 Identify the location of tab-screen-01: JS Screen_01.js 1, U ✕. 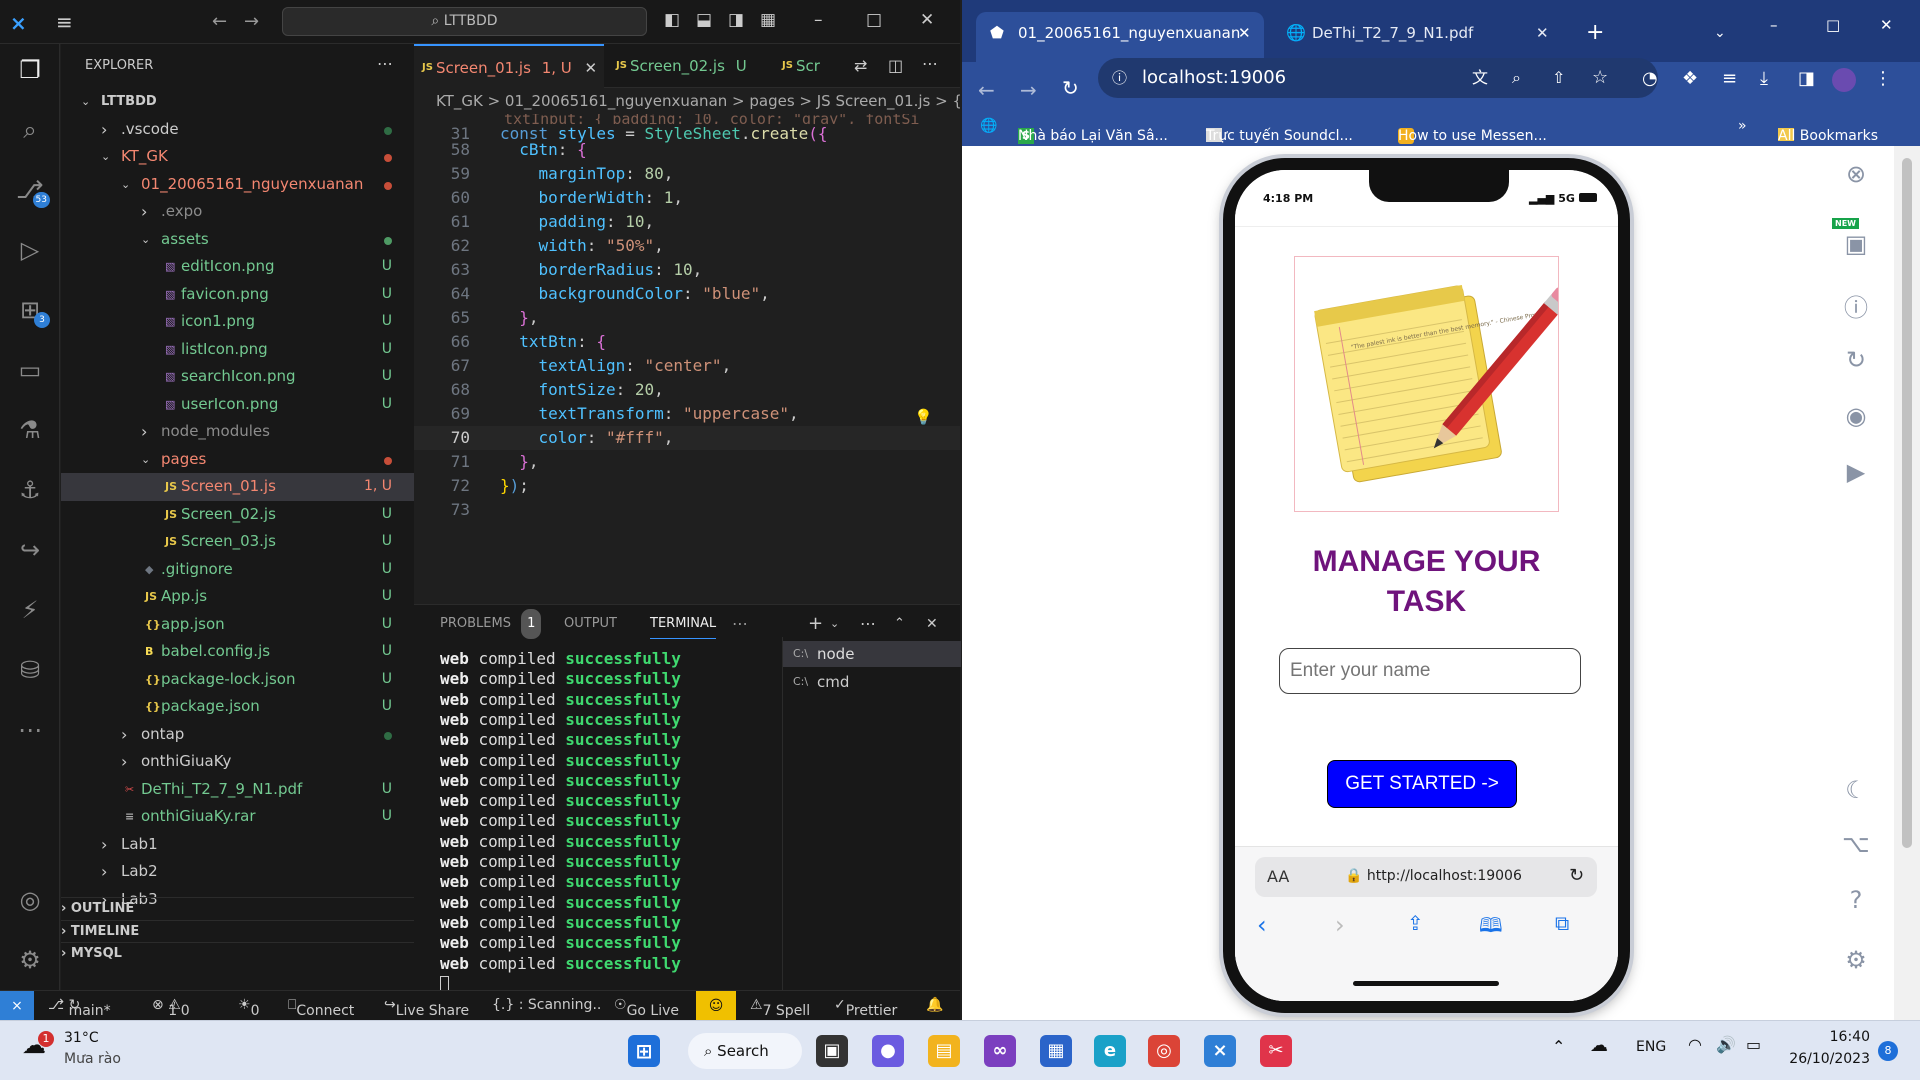
(509, 66).